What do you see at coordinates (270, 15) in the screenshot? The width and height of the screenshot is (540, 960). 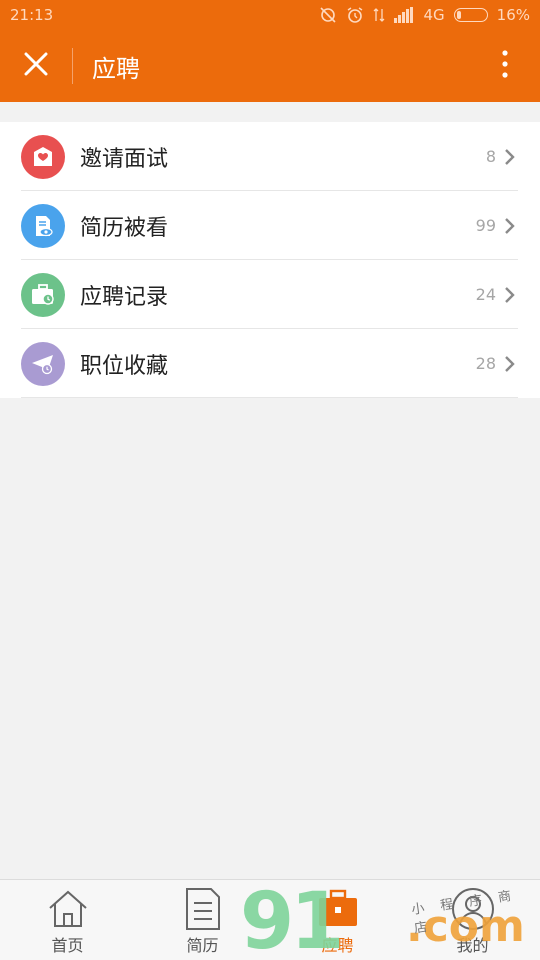 I see `status-bar: 21:13 4G 16%` at bounding box center [270, 15].